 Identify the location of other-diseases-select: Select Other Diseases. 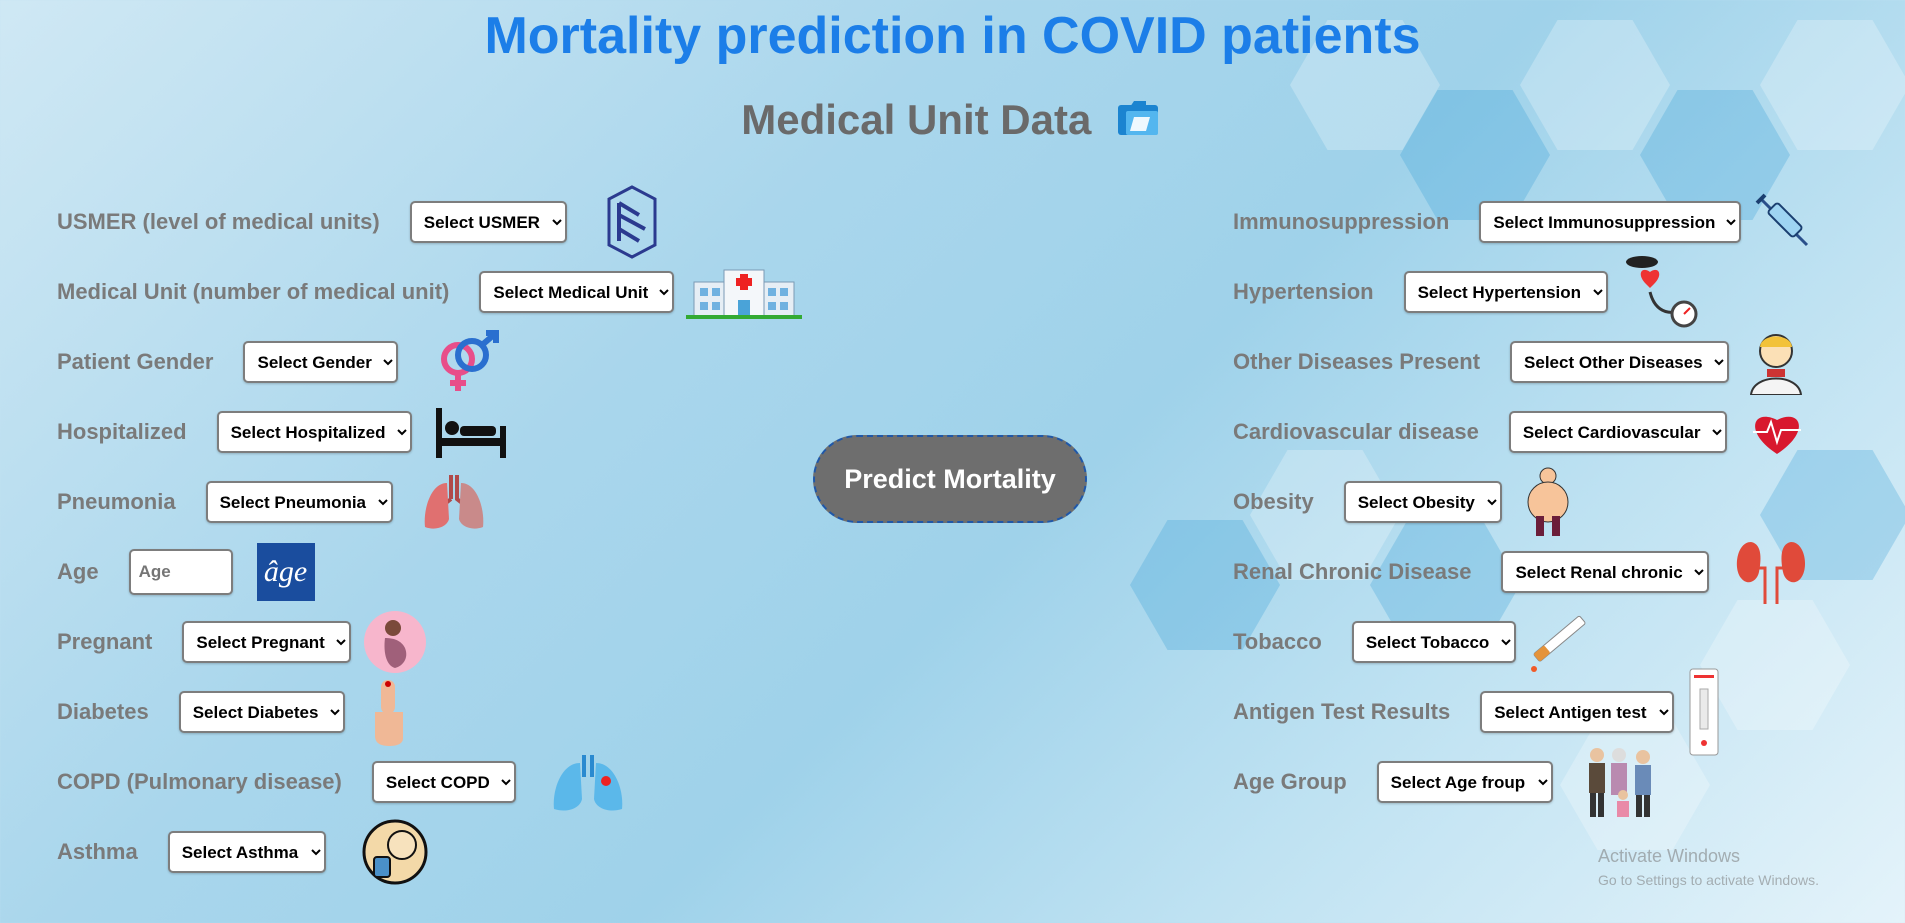
(1620, 362).